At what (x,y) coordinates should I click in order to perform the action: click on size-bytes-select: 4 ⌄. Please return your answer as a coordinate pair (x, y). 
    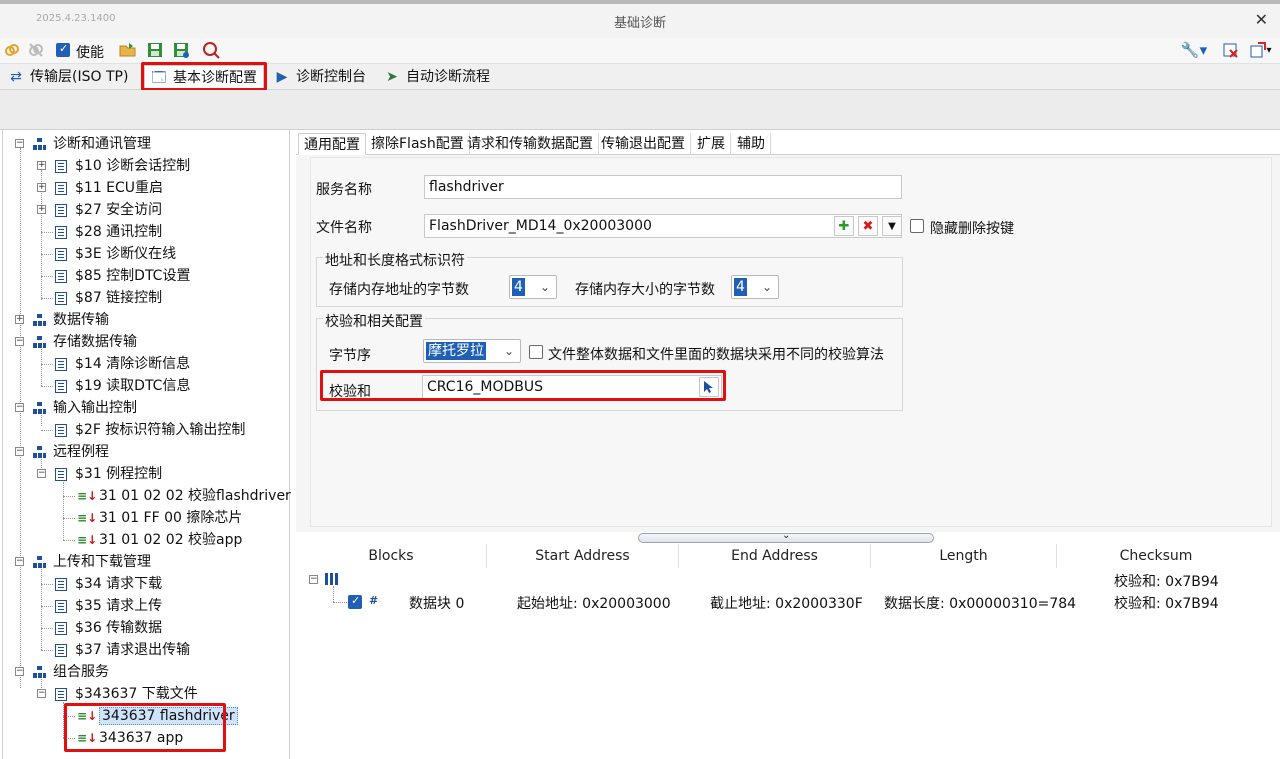
    Looking at the image, I should click on (755, 287).